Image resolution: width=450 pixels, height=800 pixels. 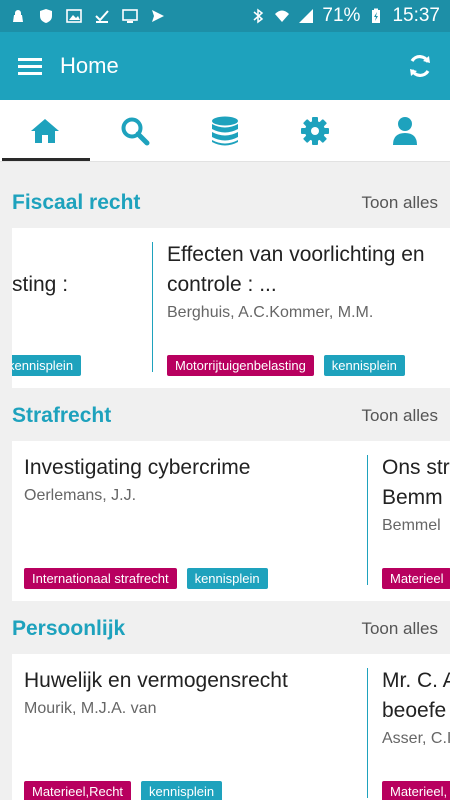 I want to click on tab-search, so click(x=135, y=130).